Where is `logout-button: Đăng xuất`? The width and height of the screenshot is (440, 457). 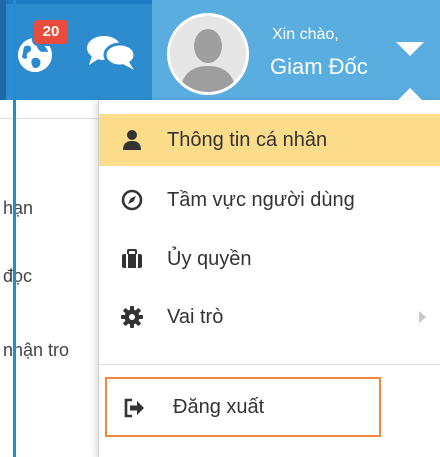
logout-button: Đăng xuất is located at coordinates (243, 407).